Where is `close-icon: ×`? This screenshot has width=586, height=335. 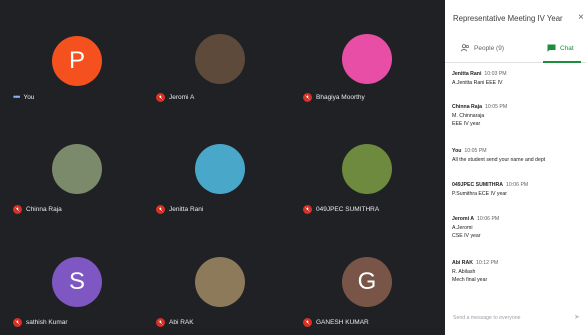 close-icon: × is located at coordinates (581, 17).